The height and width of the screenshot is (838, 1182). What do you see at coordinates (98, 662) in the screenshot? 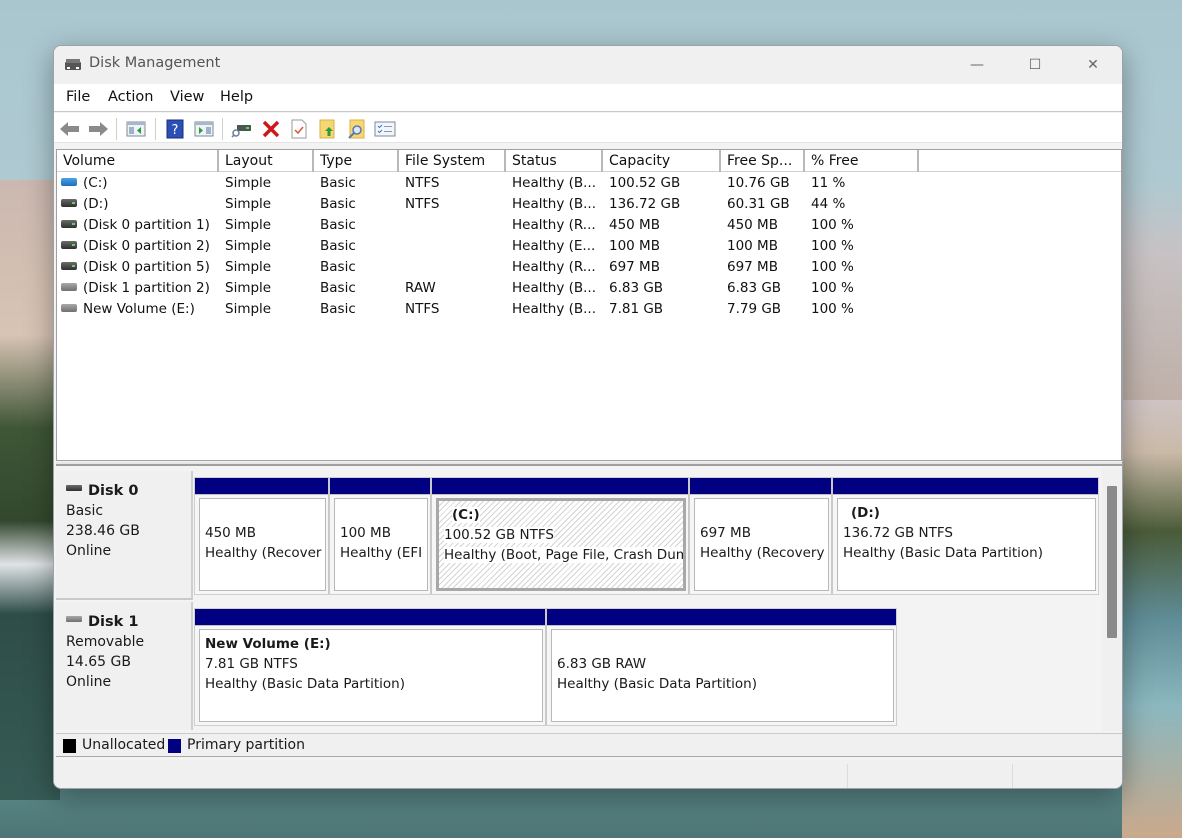
I see `disk-1-size: 14.65 GB` at bounding box center [98, 662].